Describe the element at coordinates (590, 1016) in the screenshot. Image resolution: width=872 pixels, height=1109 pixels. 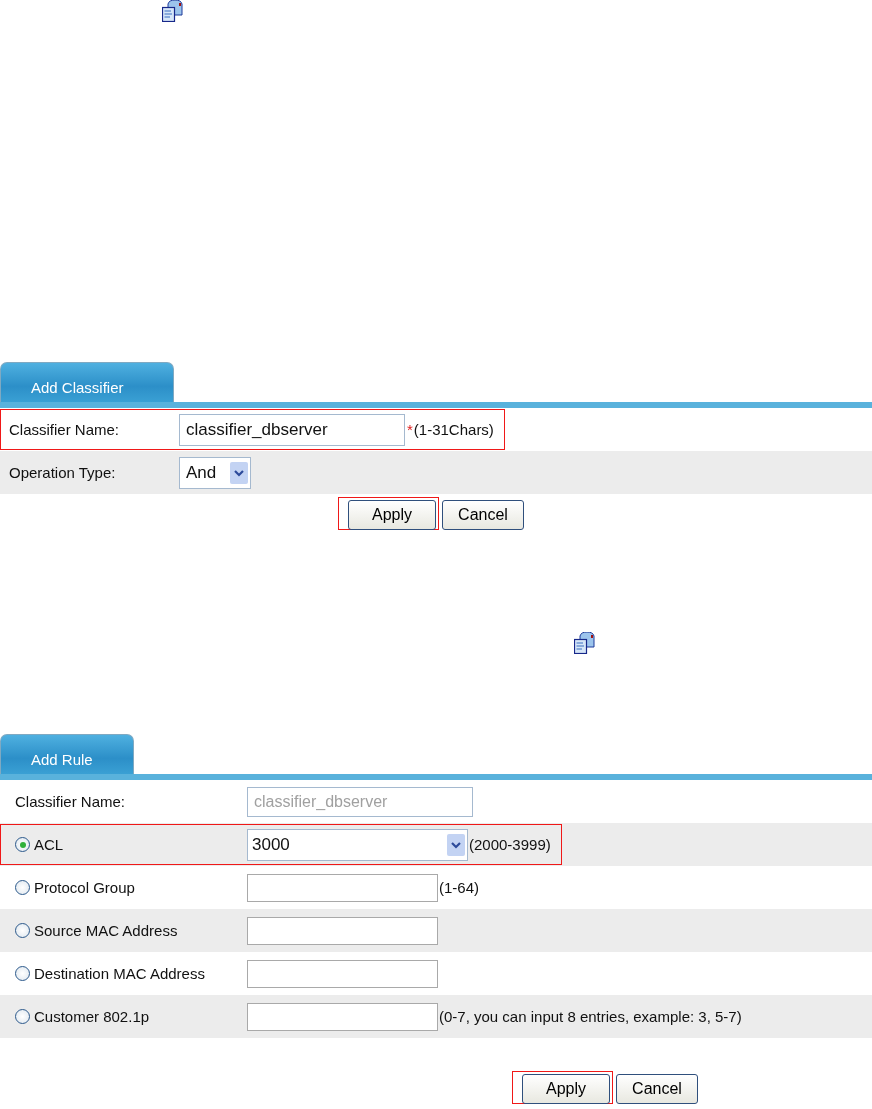
I see `hint-text: (0-7, you can input 8 entries, example: 3, 5-7)` at that location.